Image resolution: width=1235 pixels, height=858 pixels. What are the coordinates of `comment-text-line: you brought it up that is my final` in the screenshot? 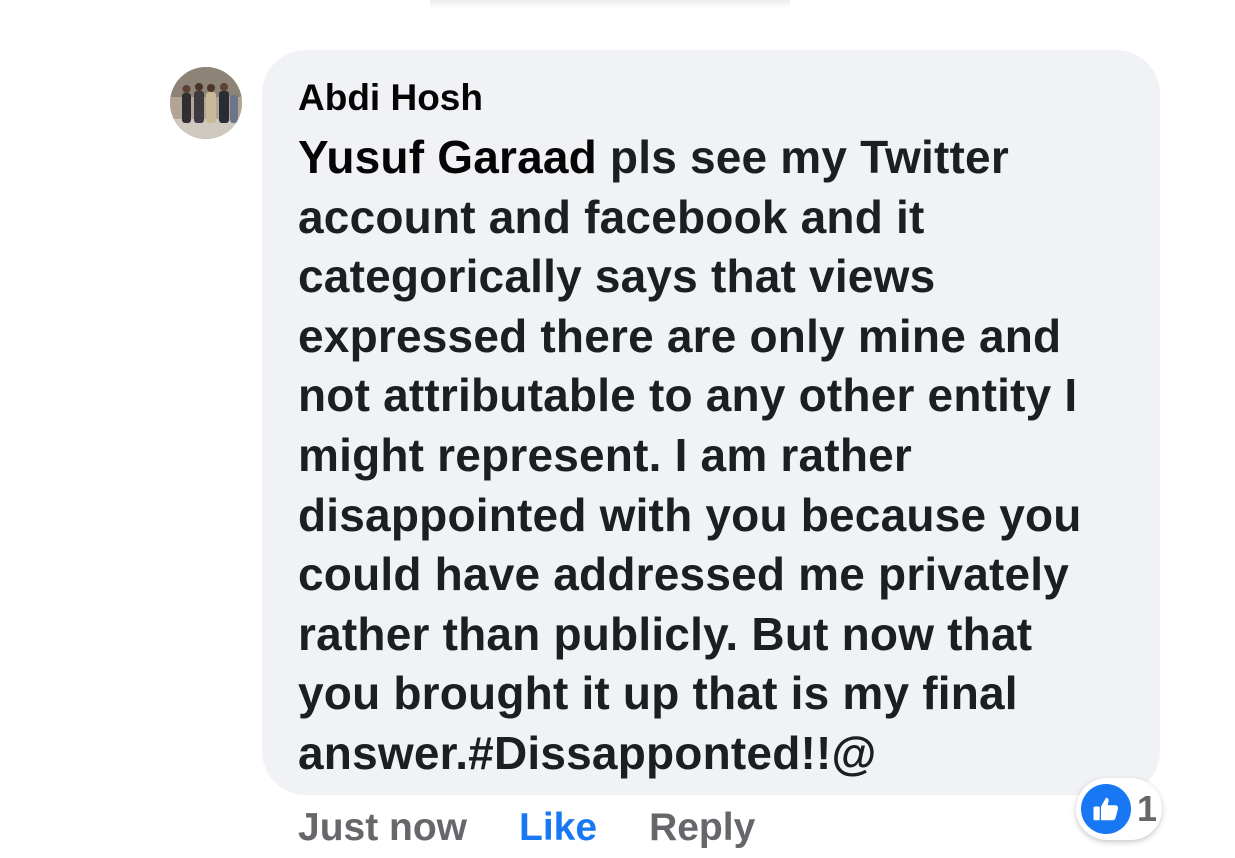 It's located at (658, 693).